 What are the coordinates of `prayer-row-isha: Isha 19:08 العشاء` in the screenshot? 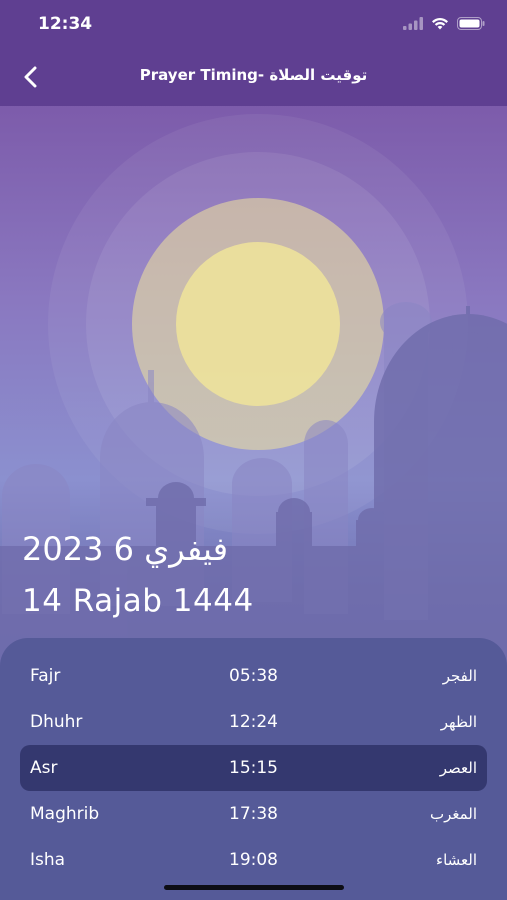 It's located at (253, 860).